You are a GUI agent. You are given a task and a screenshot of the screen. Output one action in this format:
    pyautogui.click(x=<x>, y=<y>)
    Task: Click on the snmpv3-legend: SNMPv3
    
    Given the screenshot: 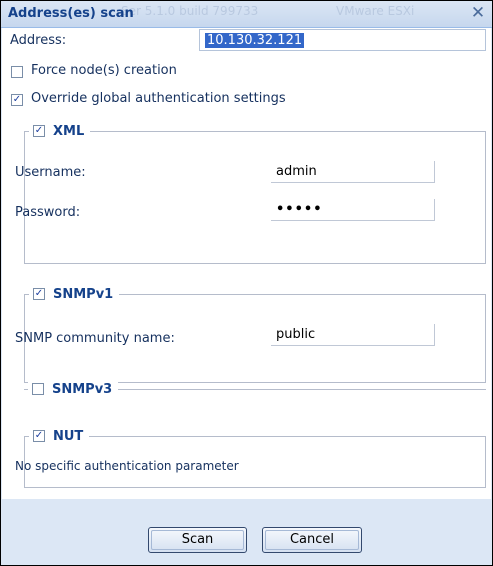 What is the action you would take?
    pyautogui.click(x=73, y=389)
    